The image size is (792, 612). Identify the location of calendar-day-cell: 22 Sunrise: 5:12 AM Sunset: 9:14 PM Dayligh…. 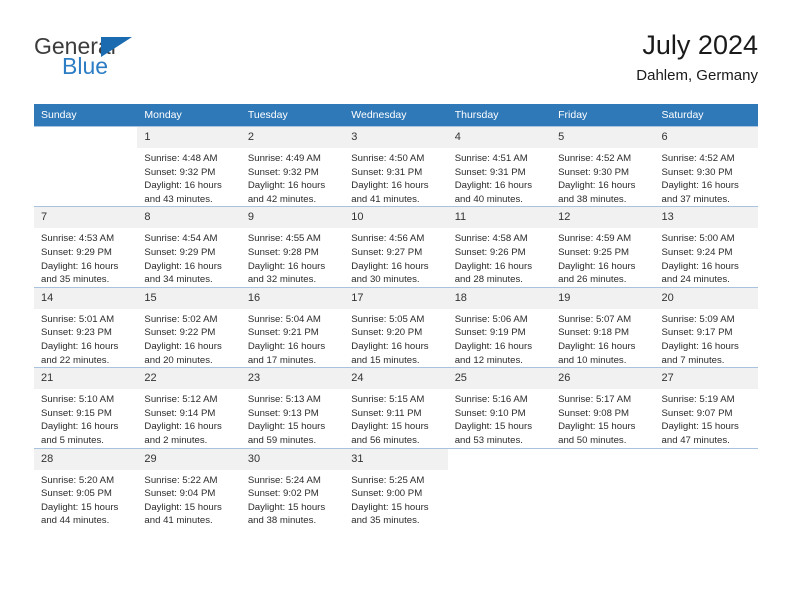
(189, 407).